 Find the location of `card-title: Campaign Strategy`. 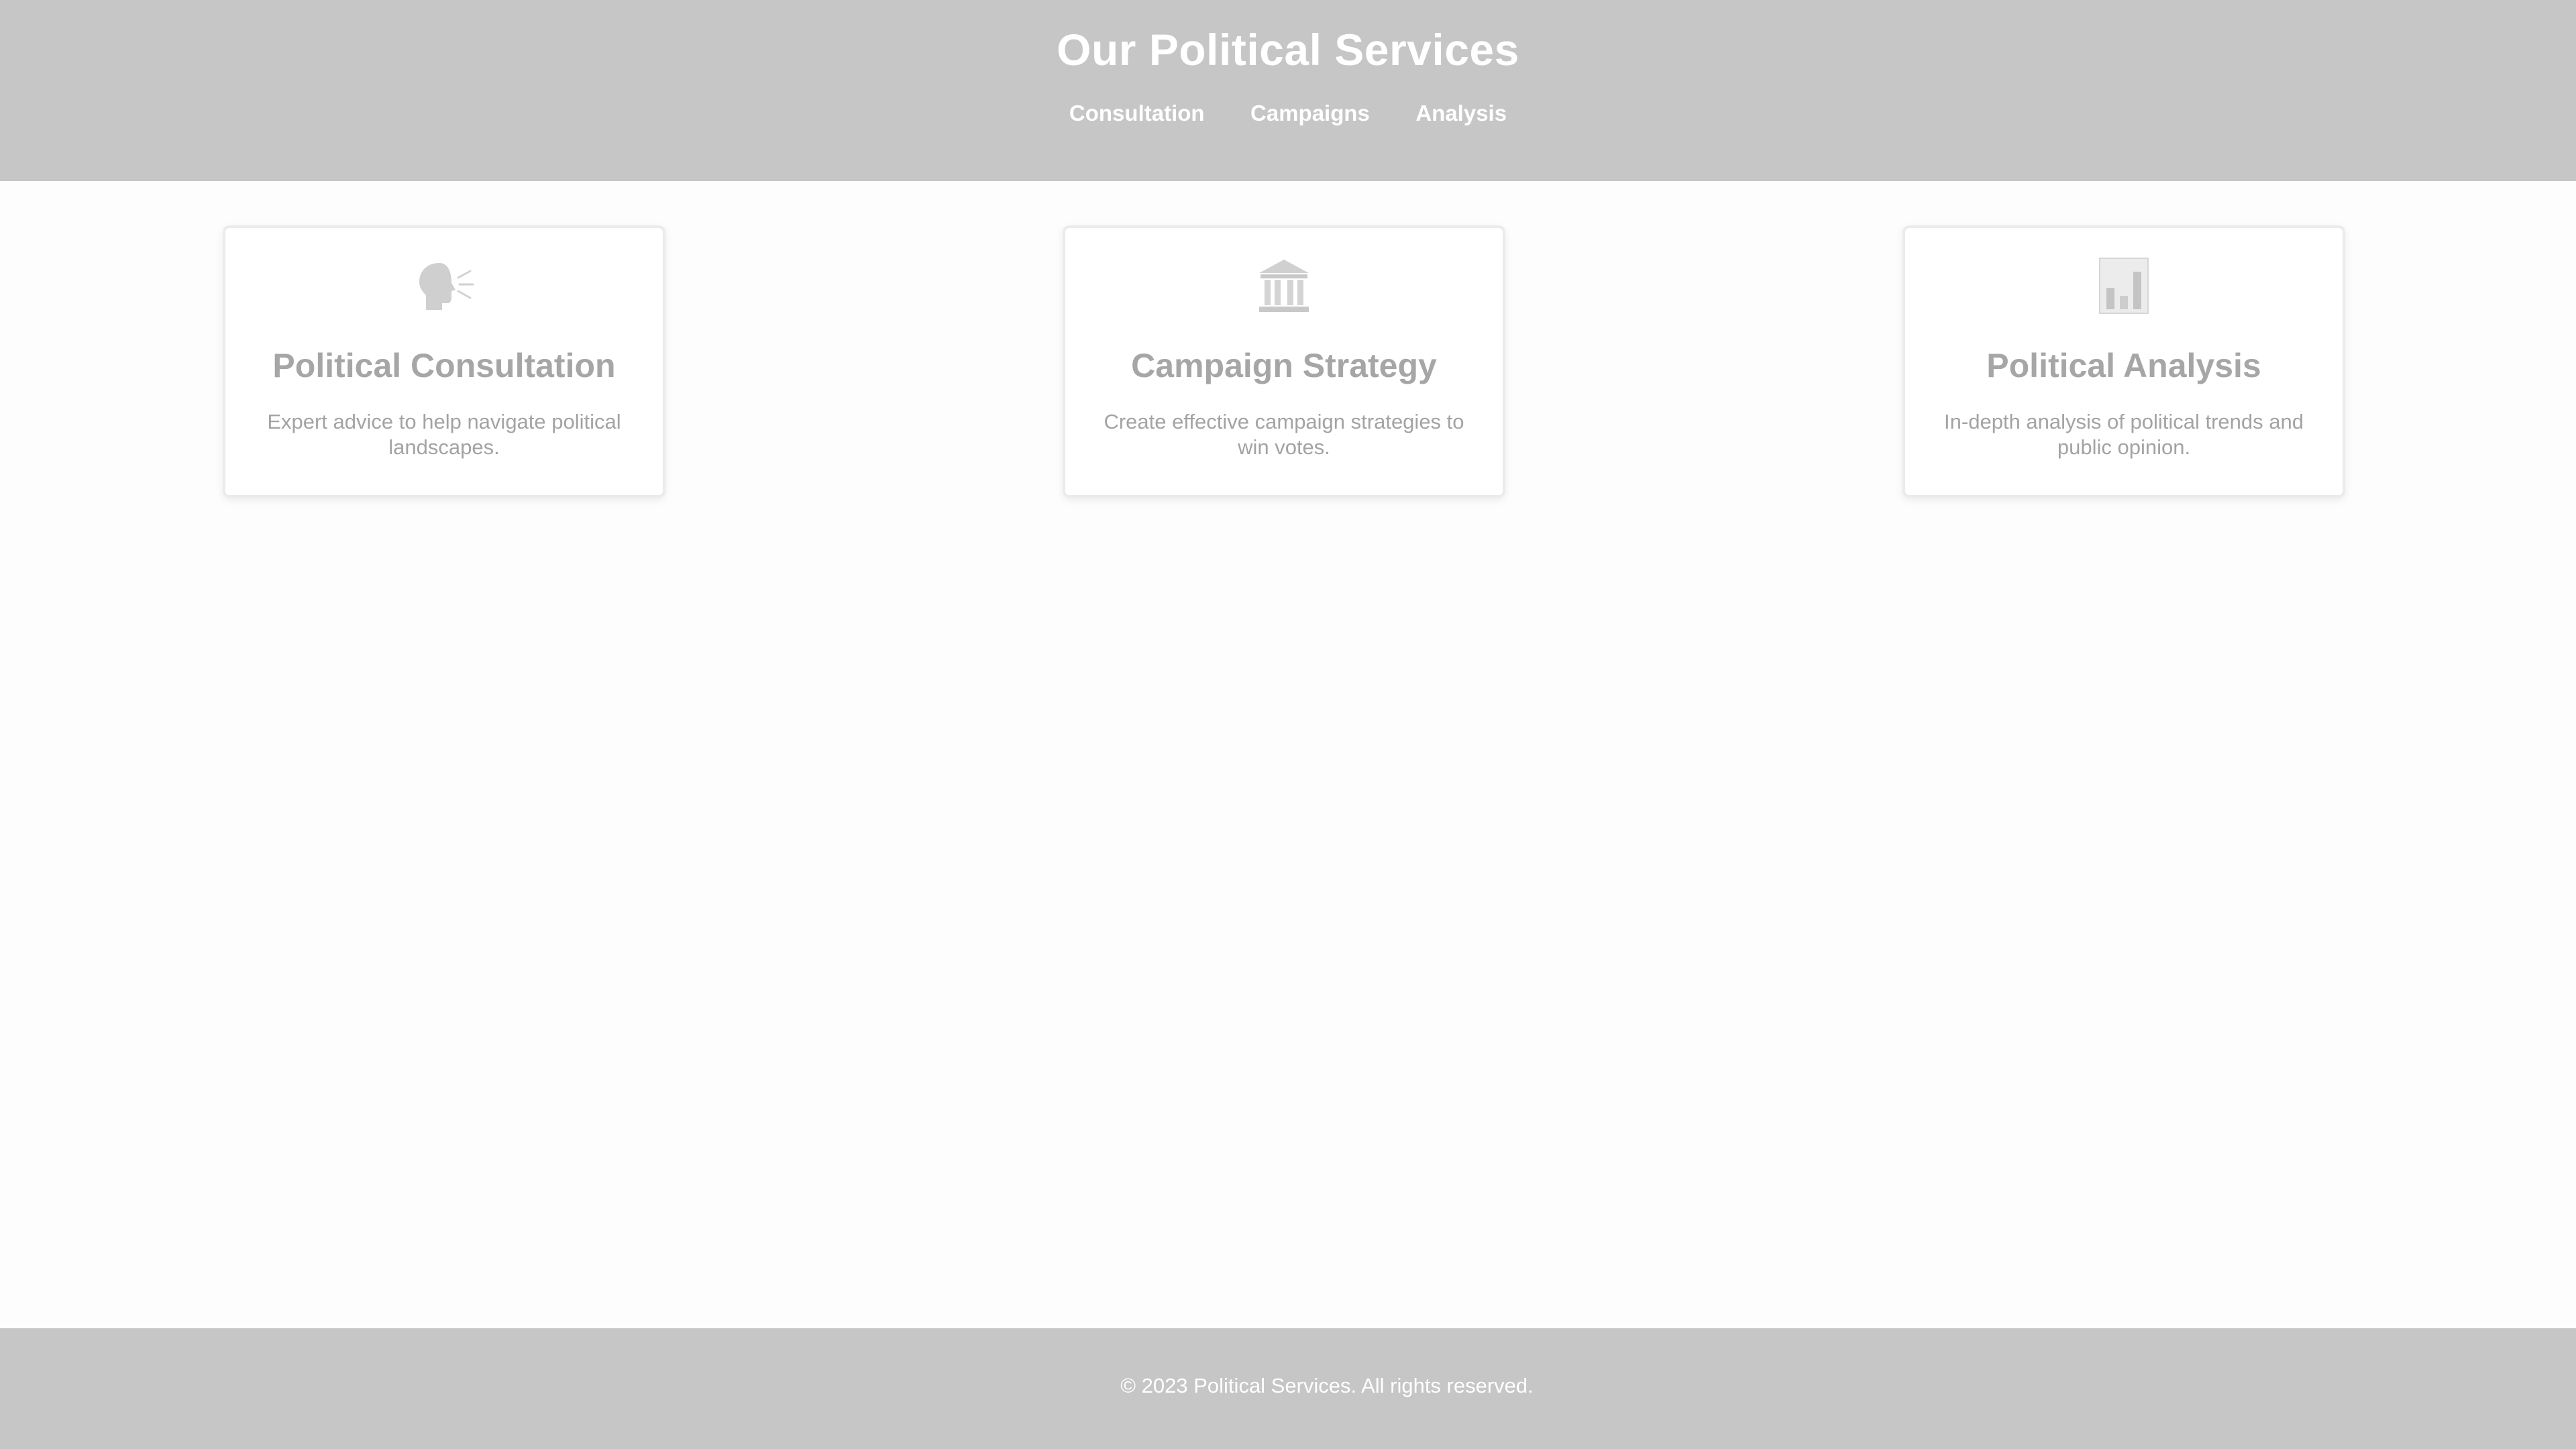

card-title: Campaign Strategy is located at coordinates (1284, 365).